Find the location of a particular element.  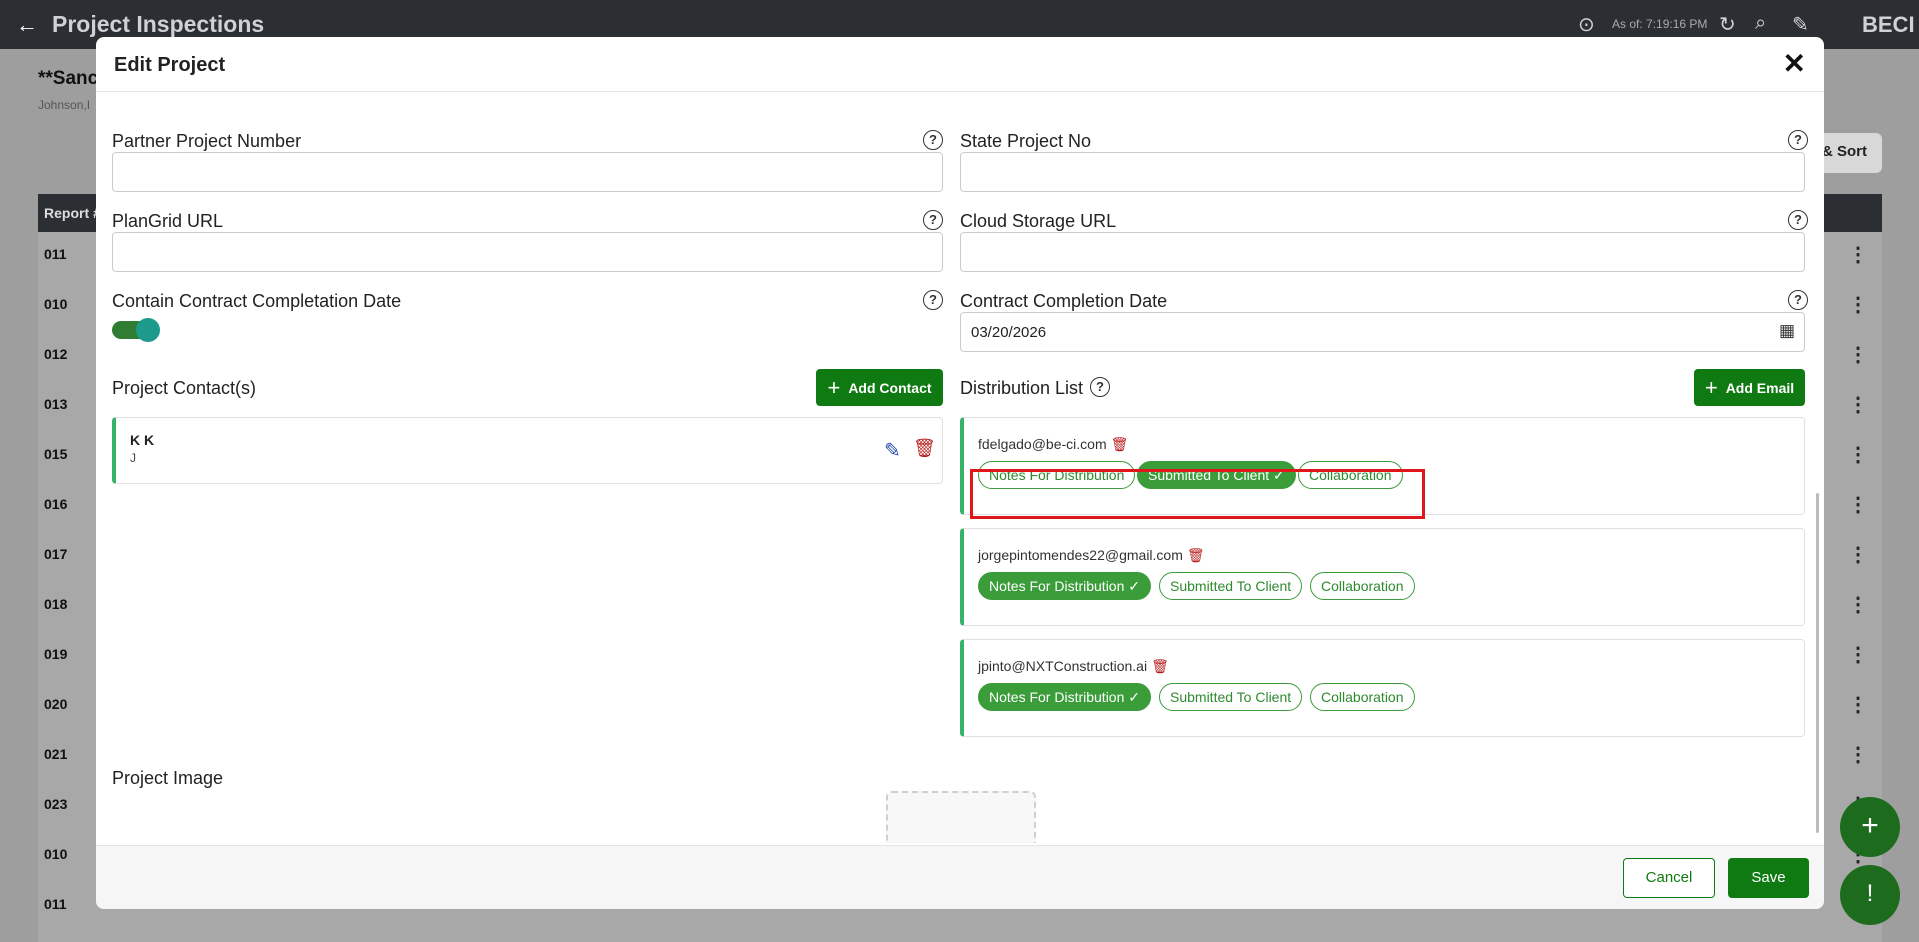

partner-project-number-label: Partner Project Number is located at coordinates (207, 141).